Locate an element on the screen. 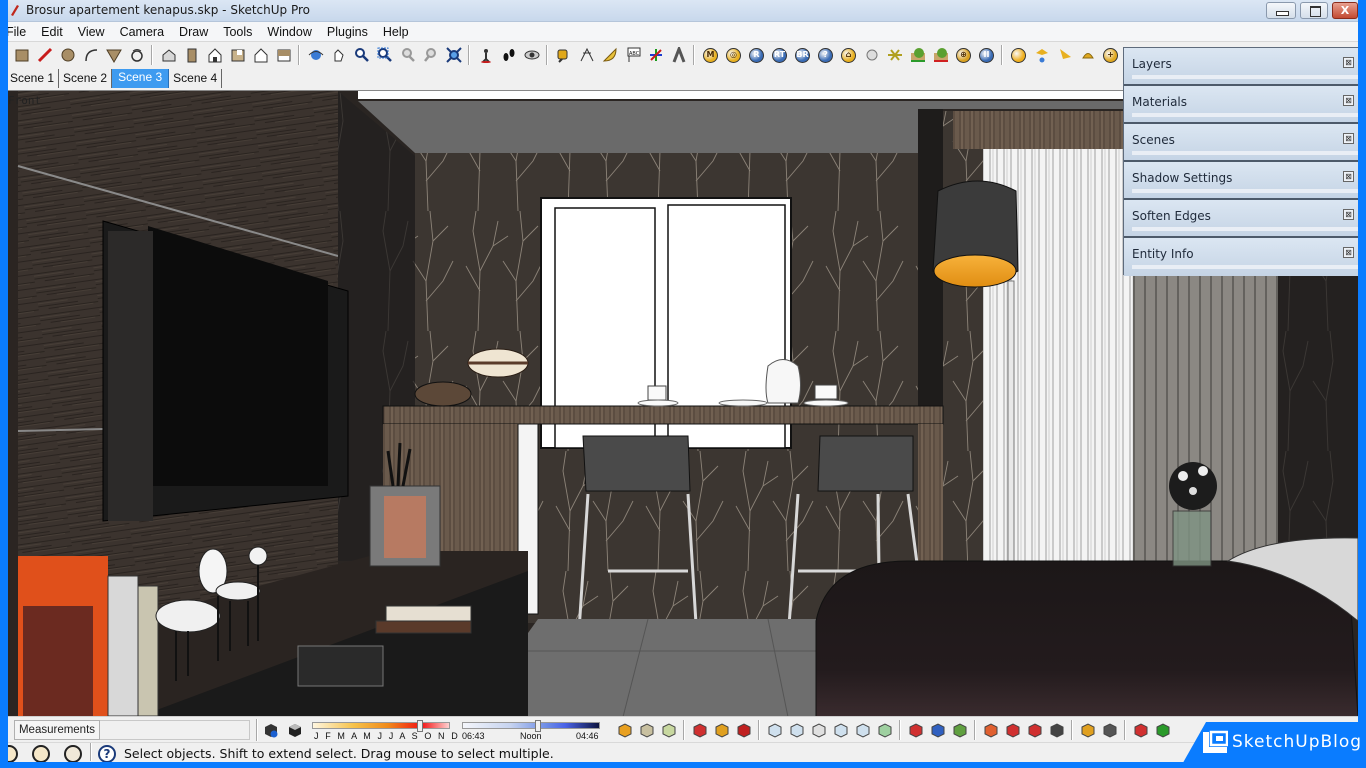 The width and height of the screenshot is (1366, 768). tray-panel-layers: Layers ⊠ is located at coordinates (1241, 67).